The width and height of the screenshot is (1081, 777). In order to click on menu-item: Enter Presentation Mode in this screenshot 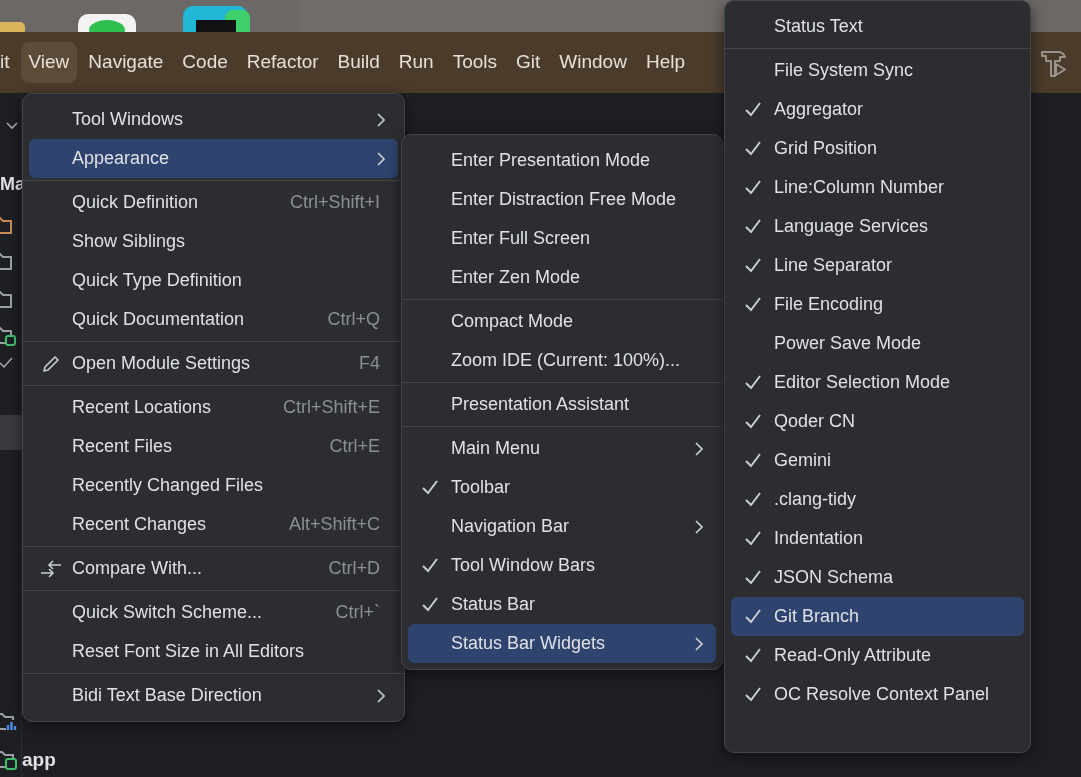, I will do `click(562, 160)`.